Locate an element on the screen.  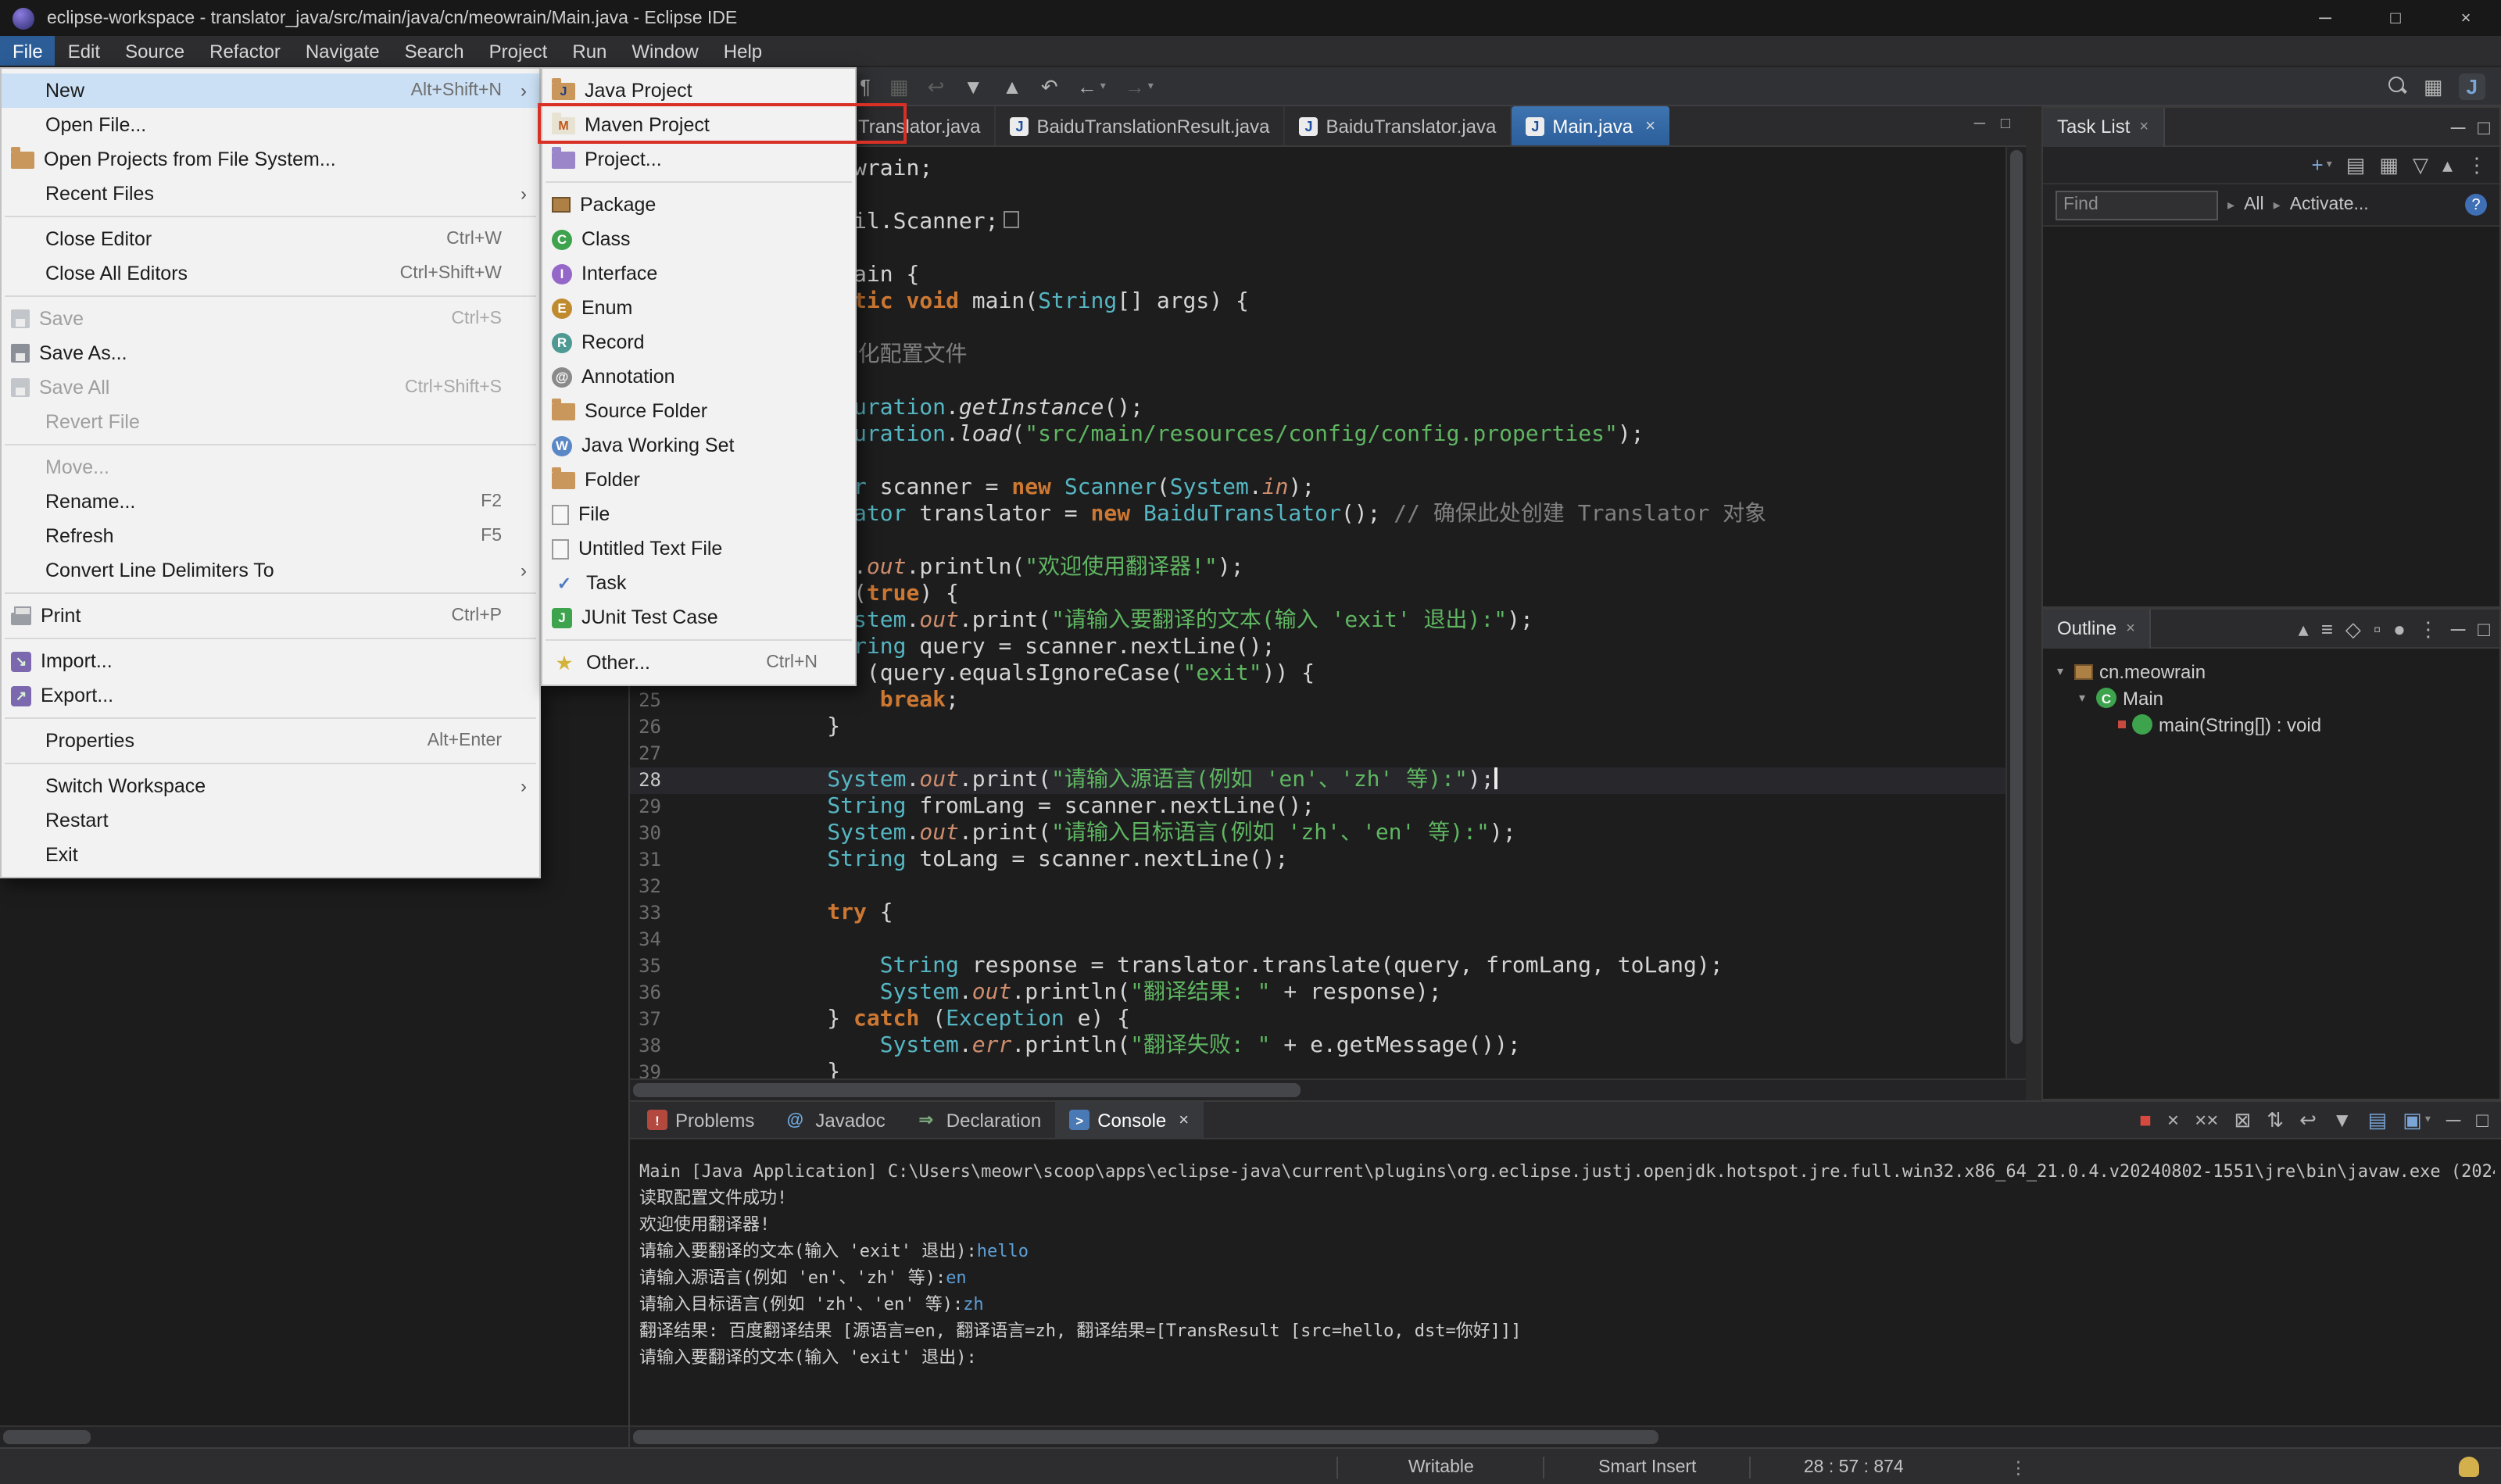
code-line: 26 } is located at coordinates (1318, 727).